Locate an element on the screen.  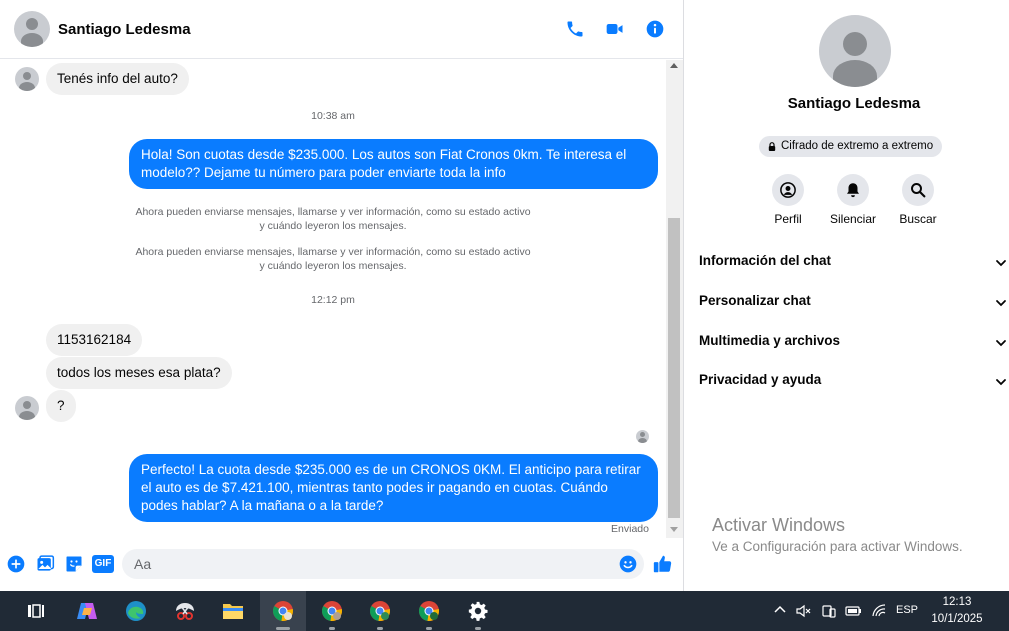
system-clock: 12:13 10/1/2025 is located at coordinates (957, 611).